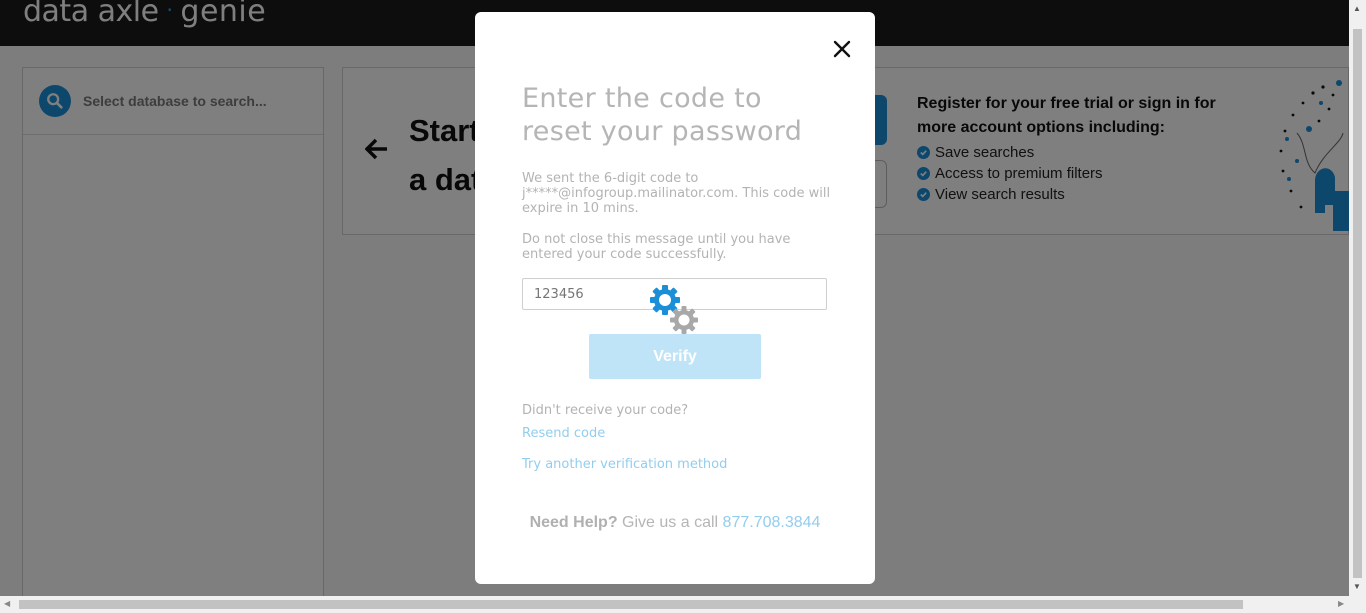 This screenshot has height=613, width=1366. What do you see at coordinates (1341, 603) in the screenshot?
I see `scroll-right-icon: ▶` at bounding box center [1341, 603].